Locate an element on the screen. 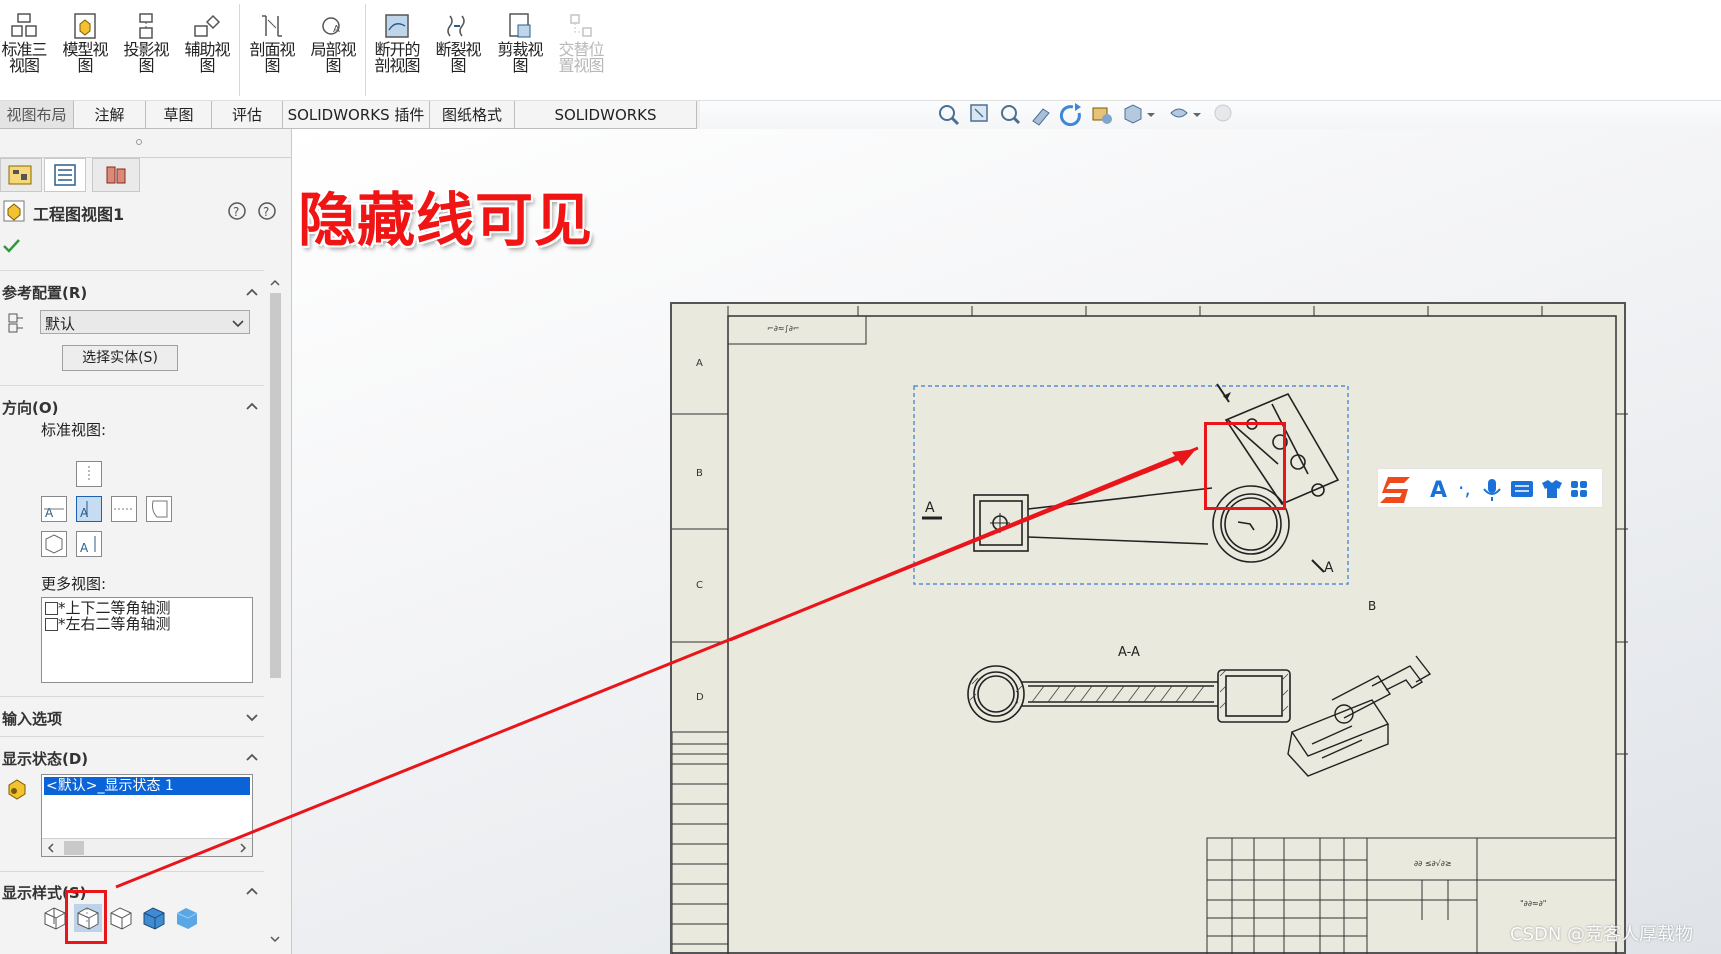  view-current-button: A is located at coordinates (89, 509).